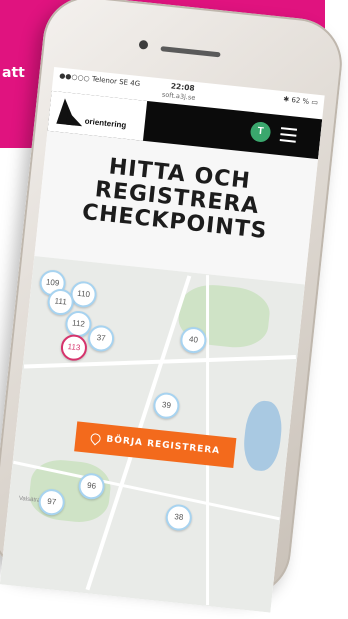  Describe the element at coordinates (74, 347) in the screenshot. I see `checkpoint-pin-active: 113` at that location.